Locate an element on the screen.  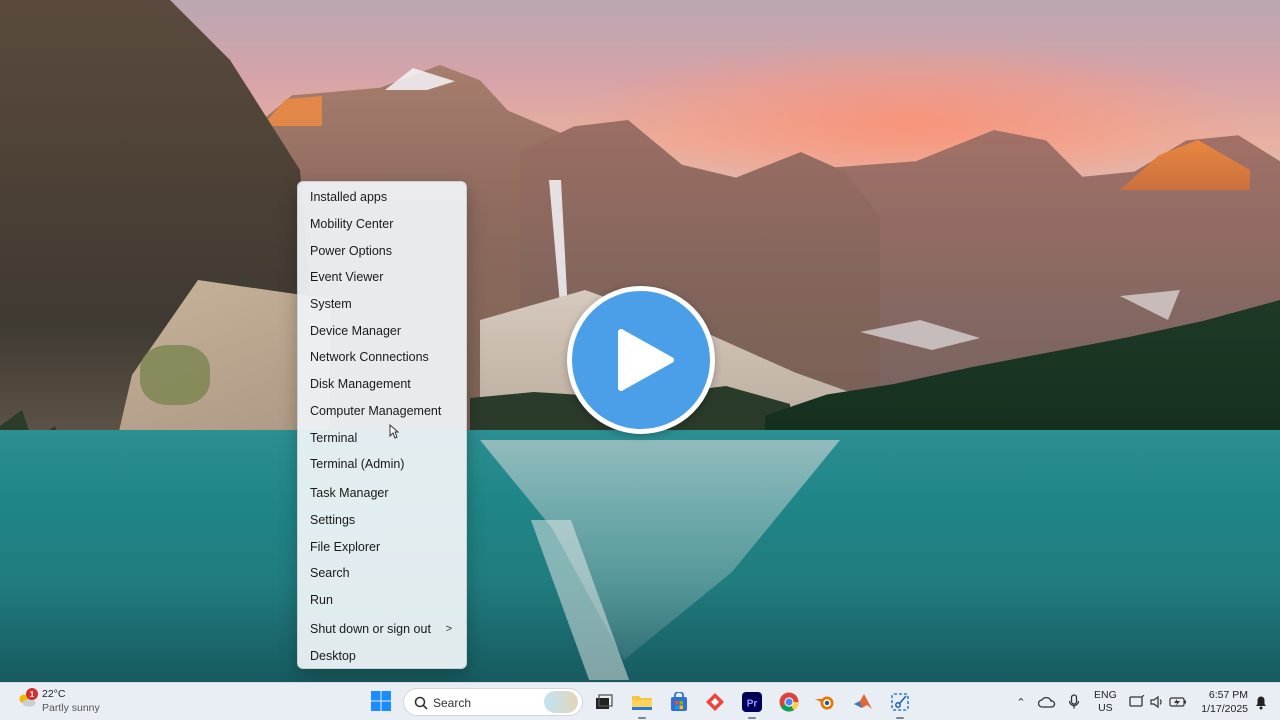
menu-item-terminal-admin: Terminal (Admin) is located at coordinates (382, 464).